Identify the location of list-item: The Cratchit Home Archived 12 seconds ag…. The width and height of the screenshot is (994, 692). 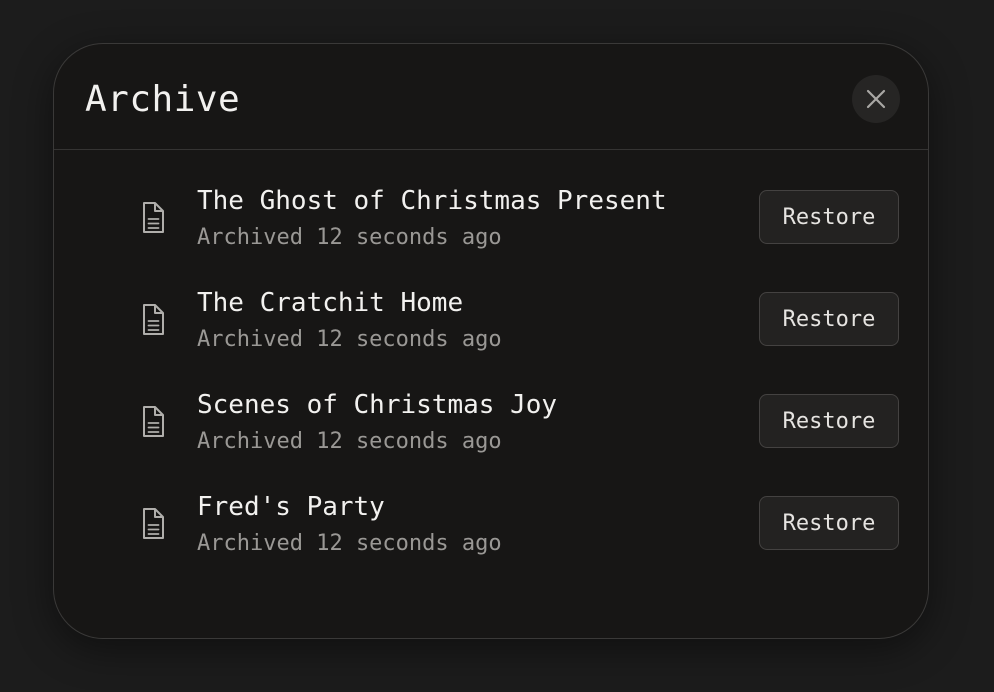
(491, 303).